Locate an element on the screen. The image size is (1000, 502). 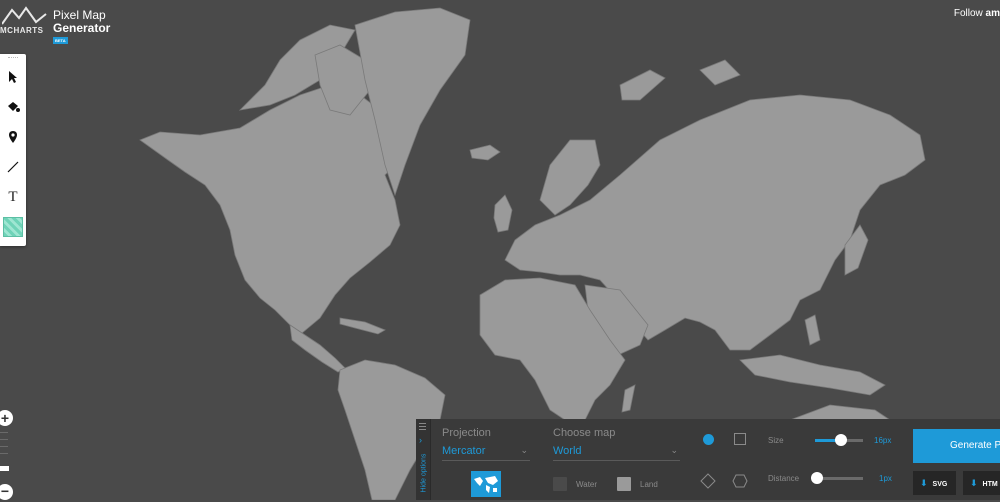
zoom-handle is located at coordinates (4, 468).